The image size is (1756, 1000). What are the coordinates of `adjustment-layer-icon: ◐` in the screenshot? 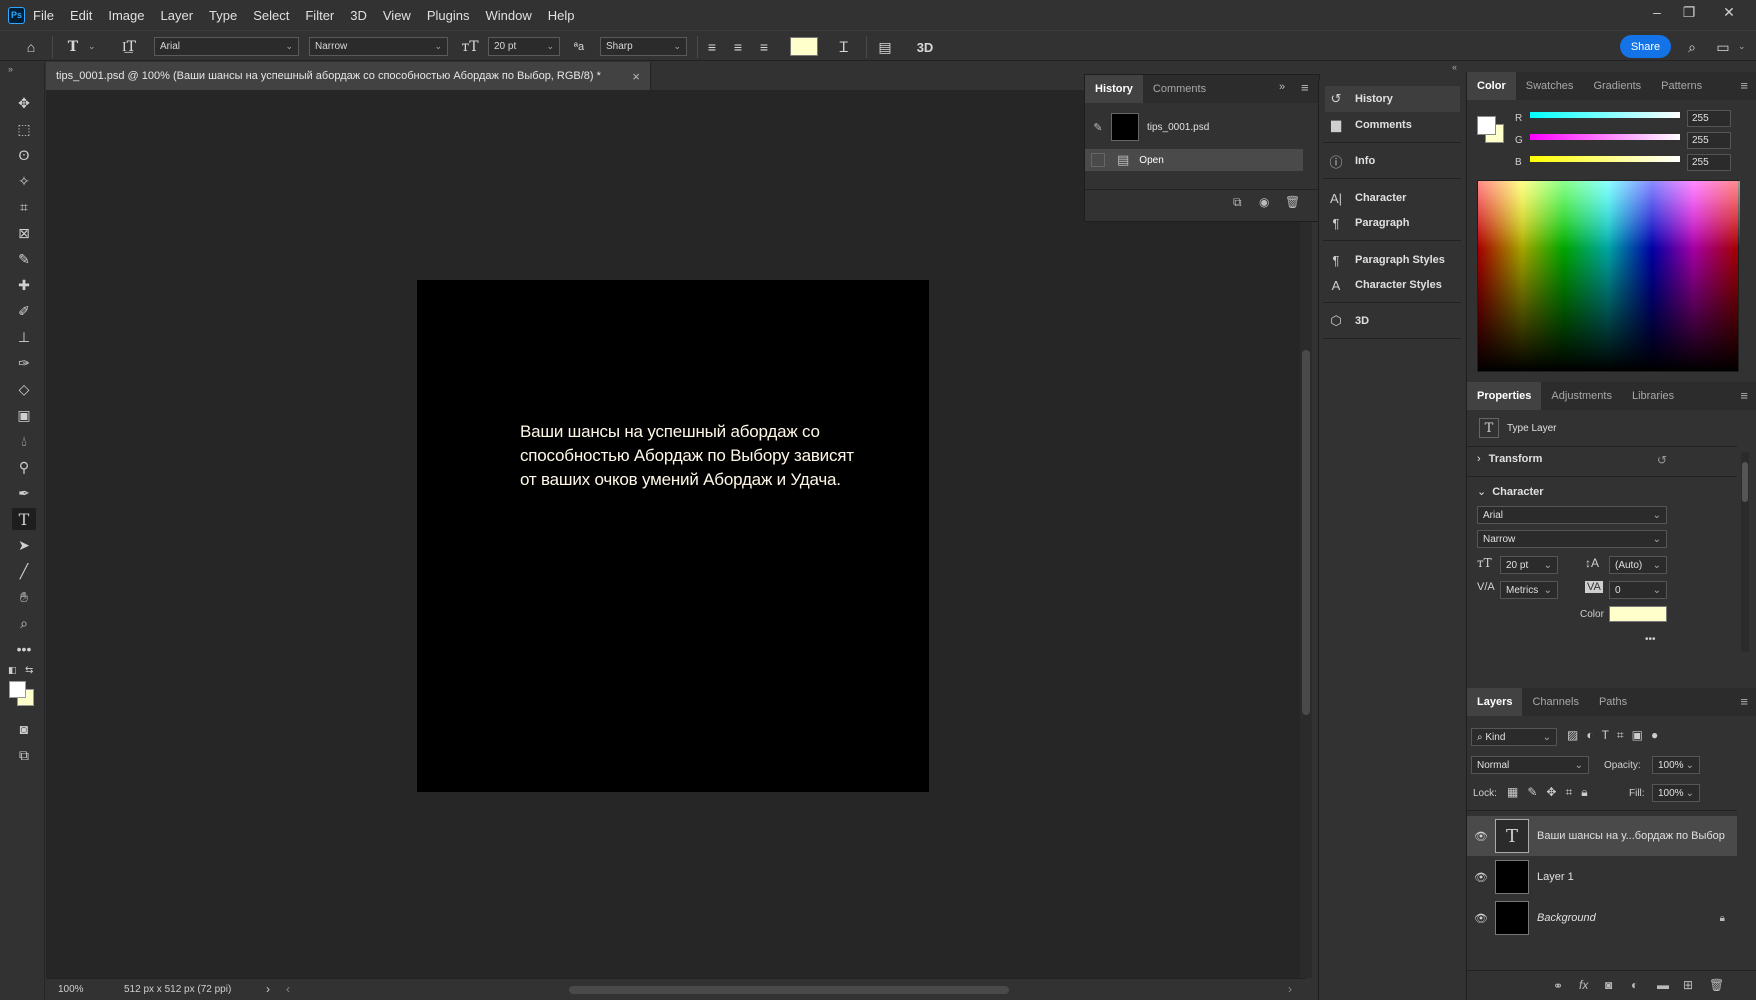 It's located at (1634, 985).